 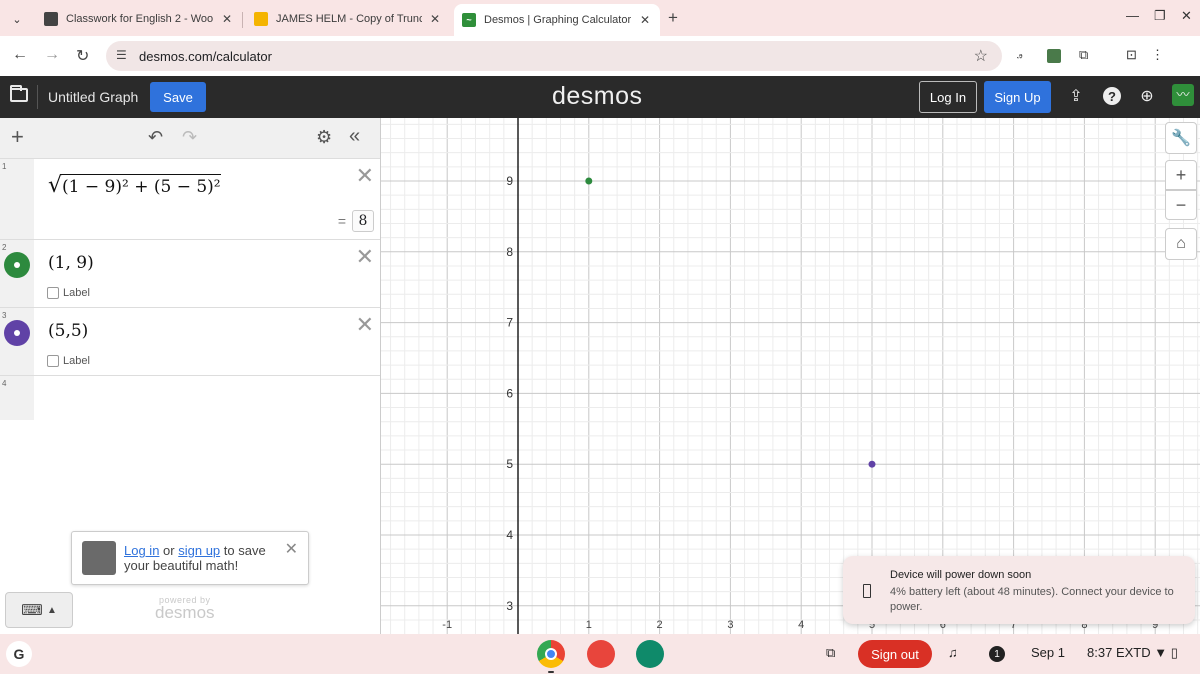 I want to click on y-tick-label: 3, so click(x=509, y=606).